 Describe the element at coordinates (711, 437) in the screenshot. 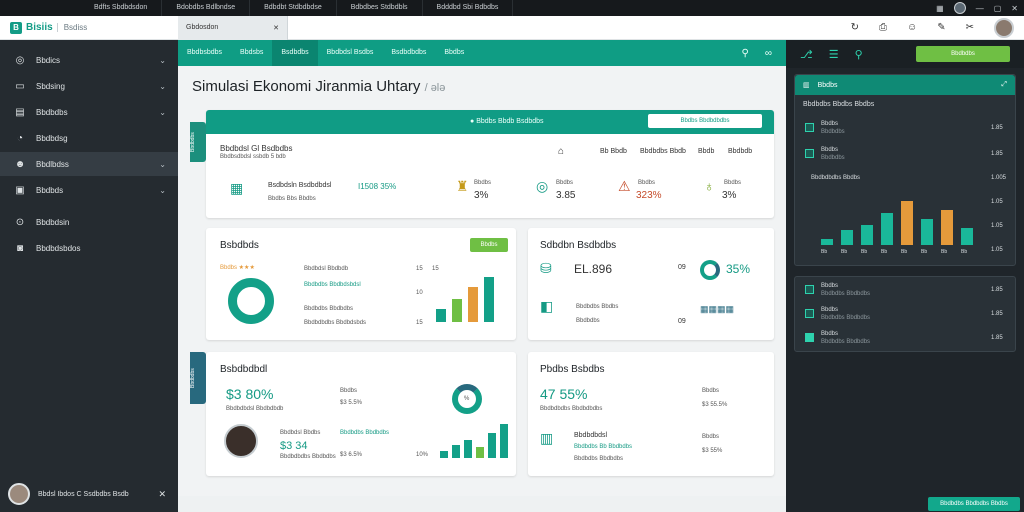

I see `col-label: Bbdbs` at that location.